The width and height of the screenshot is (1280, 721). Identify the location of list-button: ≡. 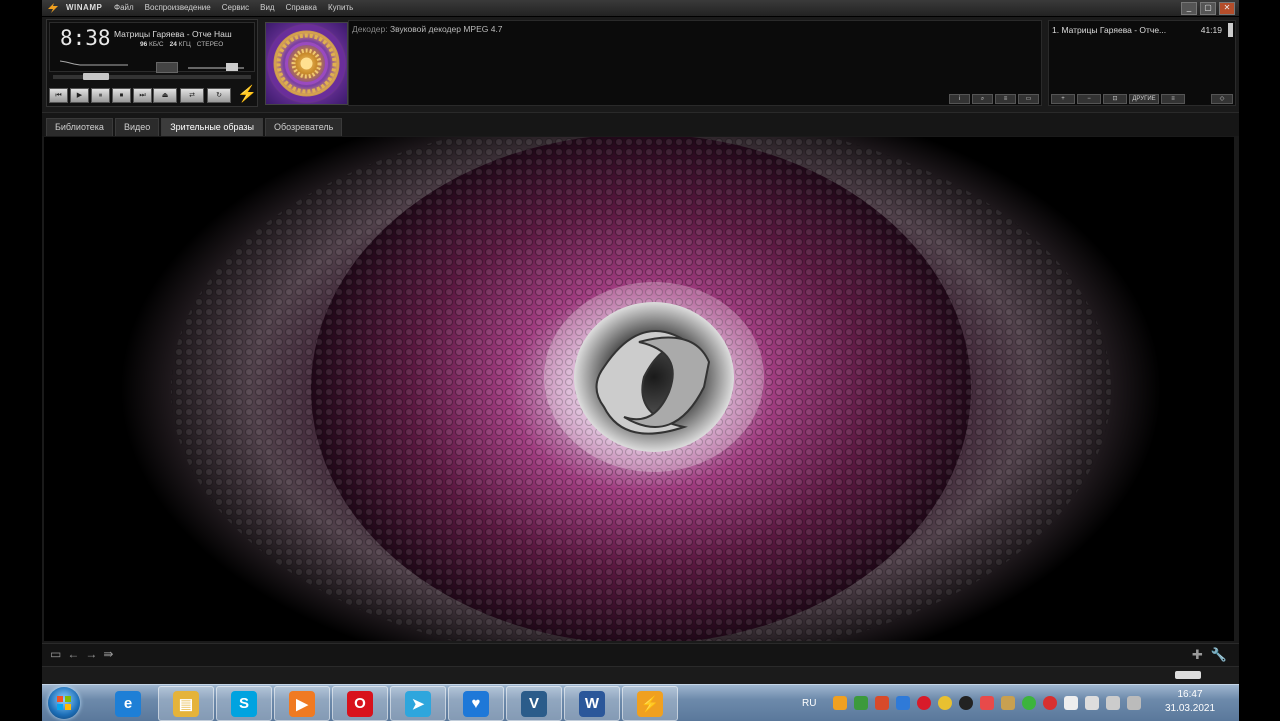
(1005, 99).